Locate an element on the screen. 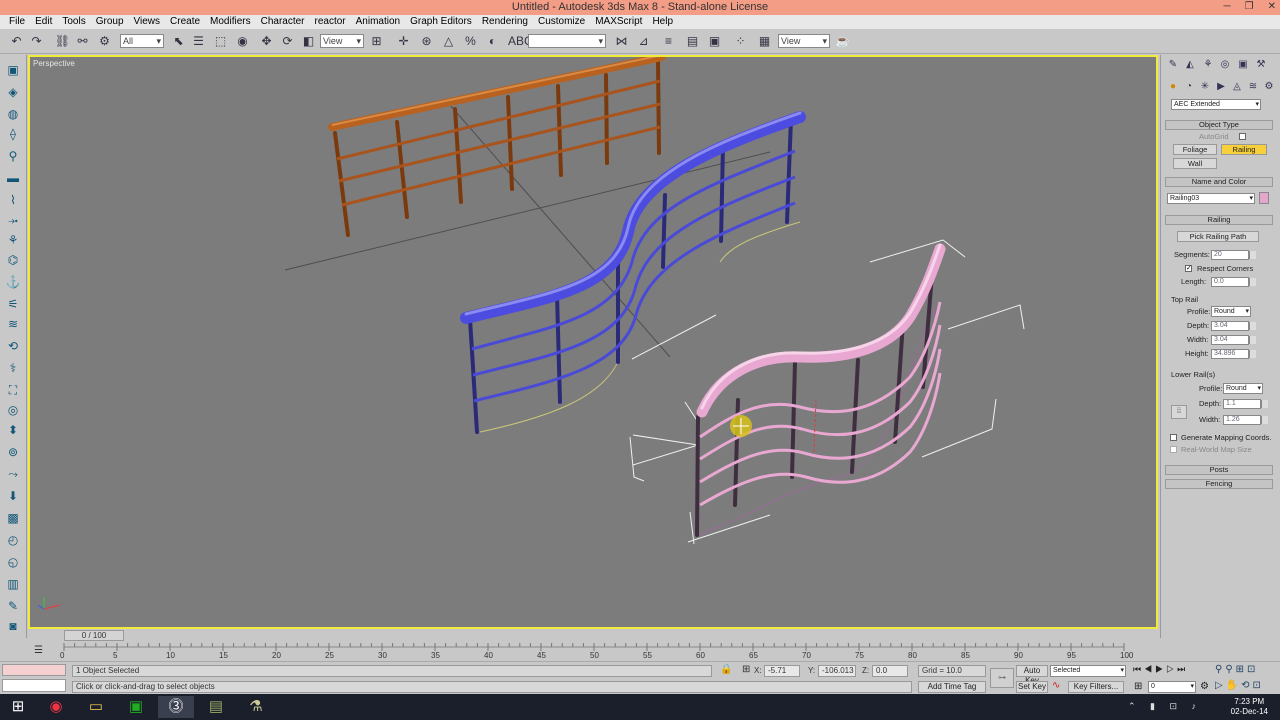 The height and width of the screenshot is (720, 1280). menu-file: File is located at coordinates (17, 22).